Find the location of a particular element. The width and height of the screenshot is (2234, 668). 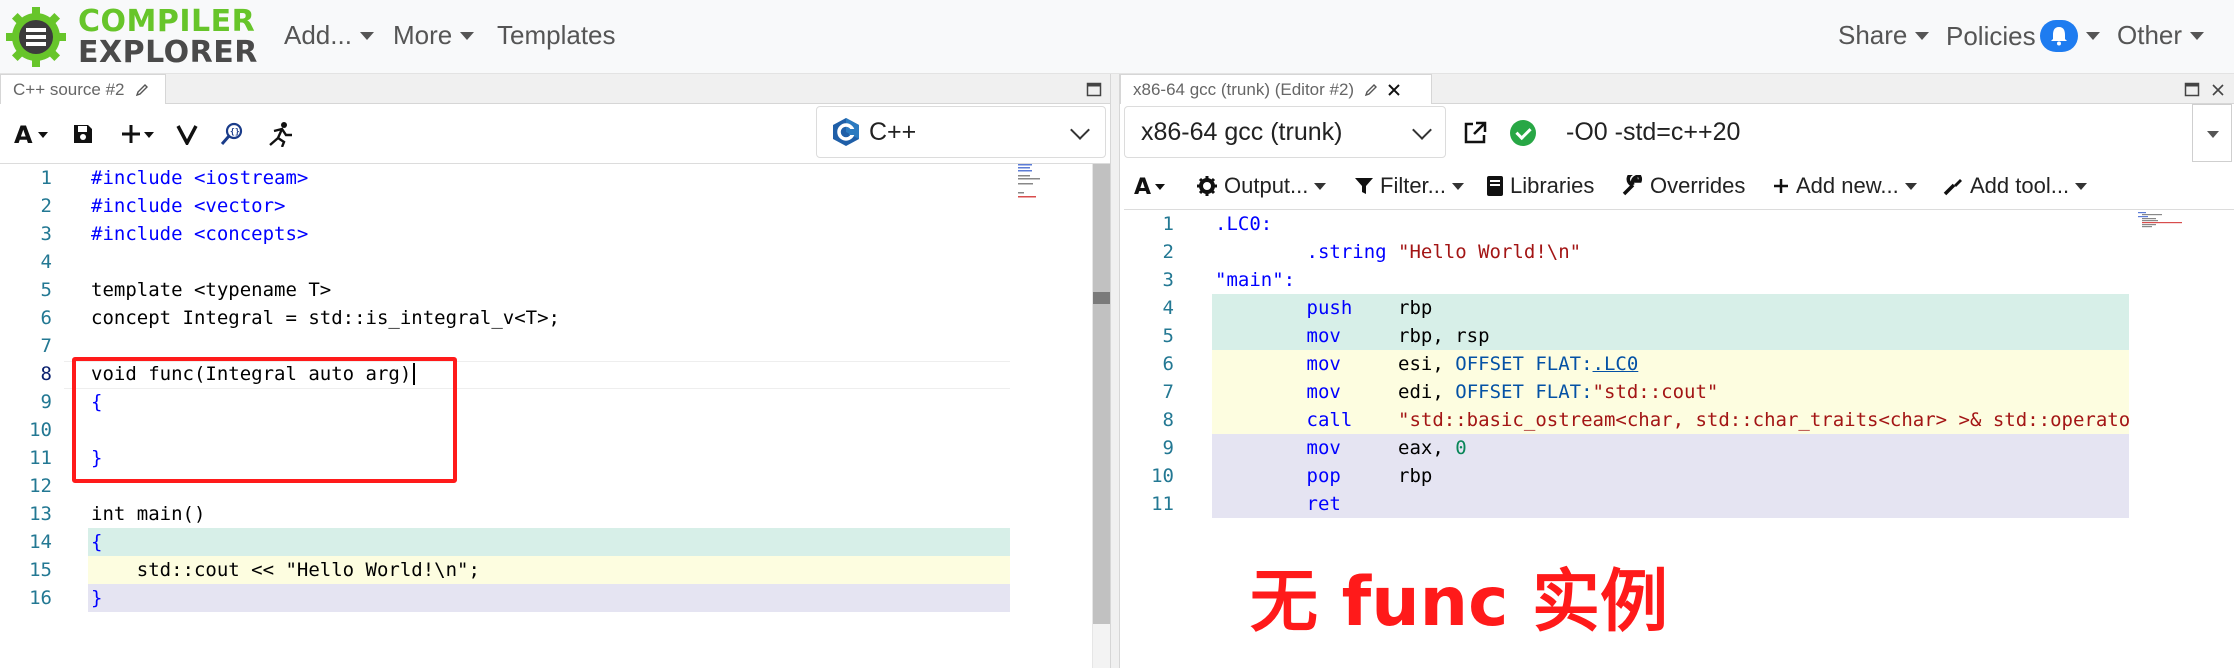

code-line: 16} is located at coordinates (505, 598).